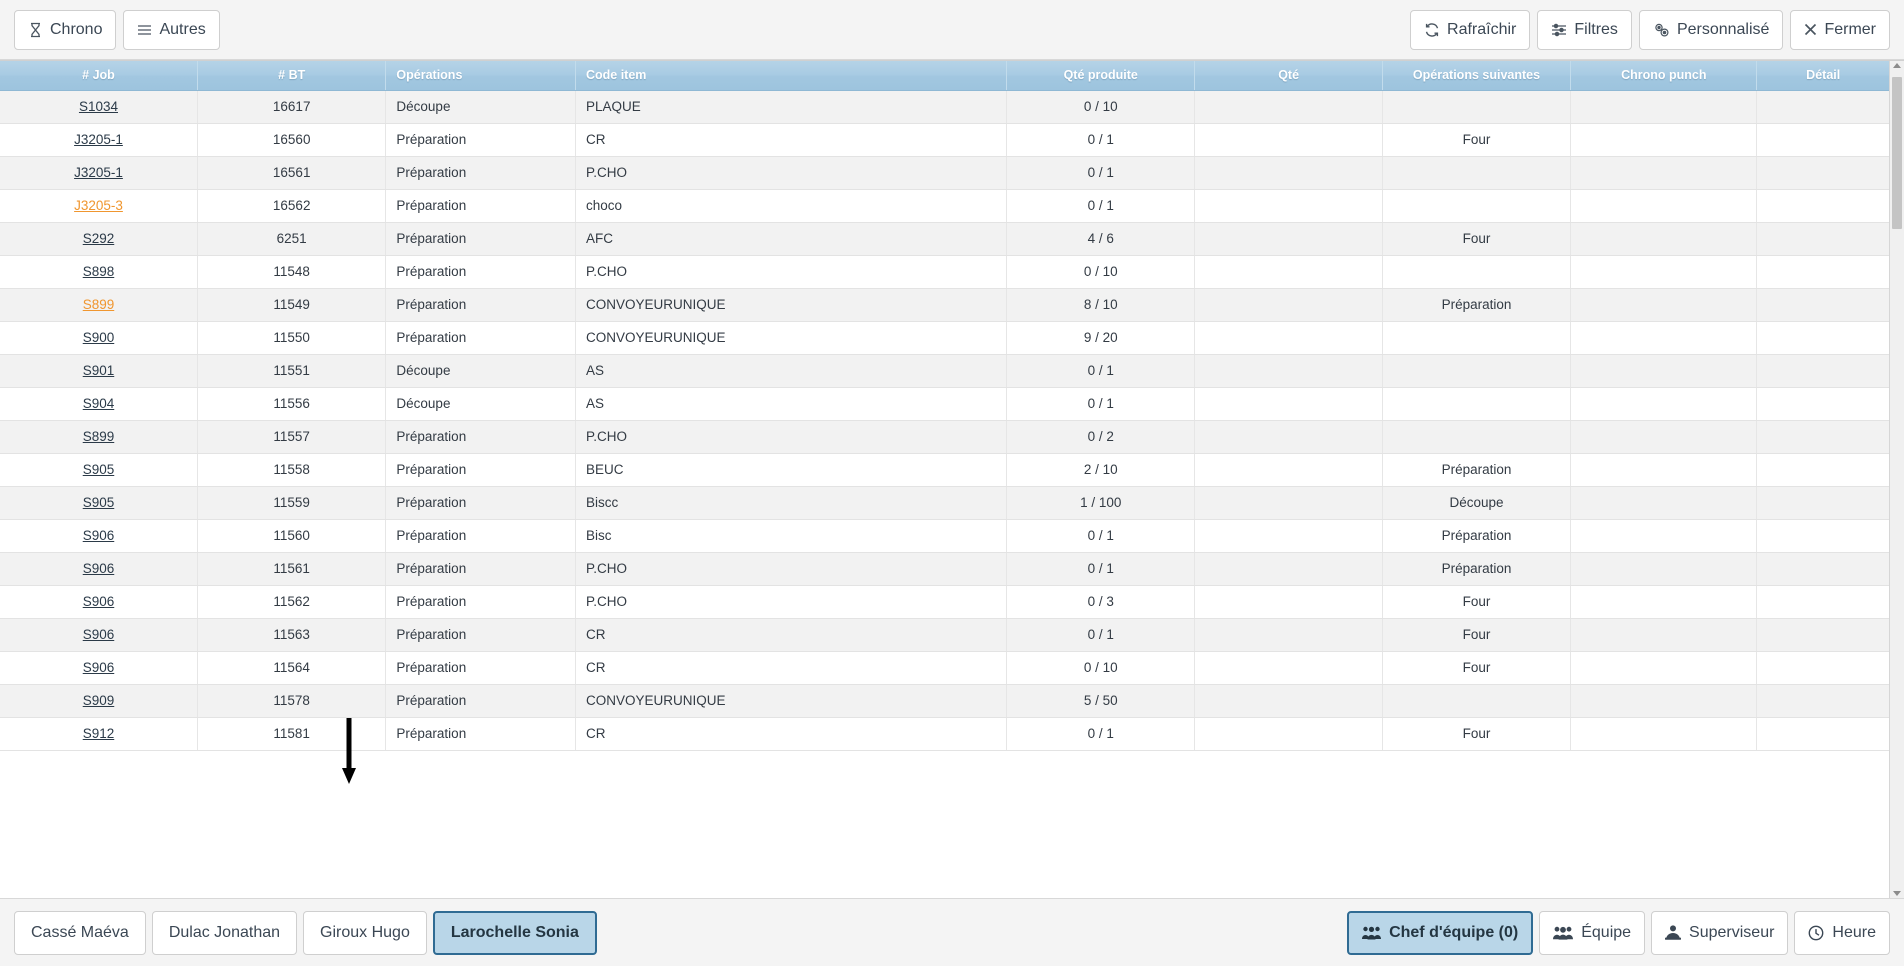 The height and width of the screenshot is (966, 1904). What do you see at coordinates (944, 635) in the screenshot?
I see `table-row: S906 11563 Préparation CR 0 / 1 Four` at bounding box center [944, 635].